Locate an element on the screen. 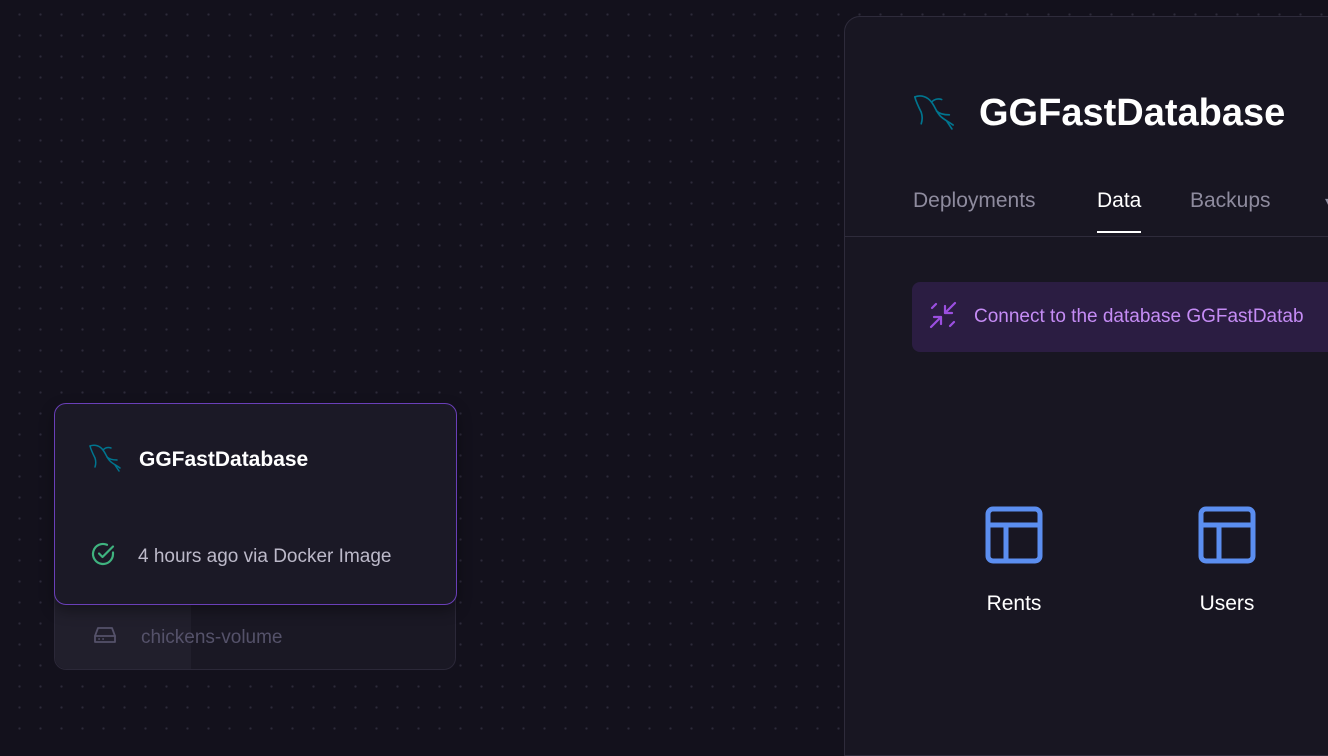  volume-row: chickens-volume is located at coordinates (188, 637).